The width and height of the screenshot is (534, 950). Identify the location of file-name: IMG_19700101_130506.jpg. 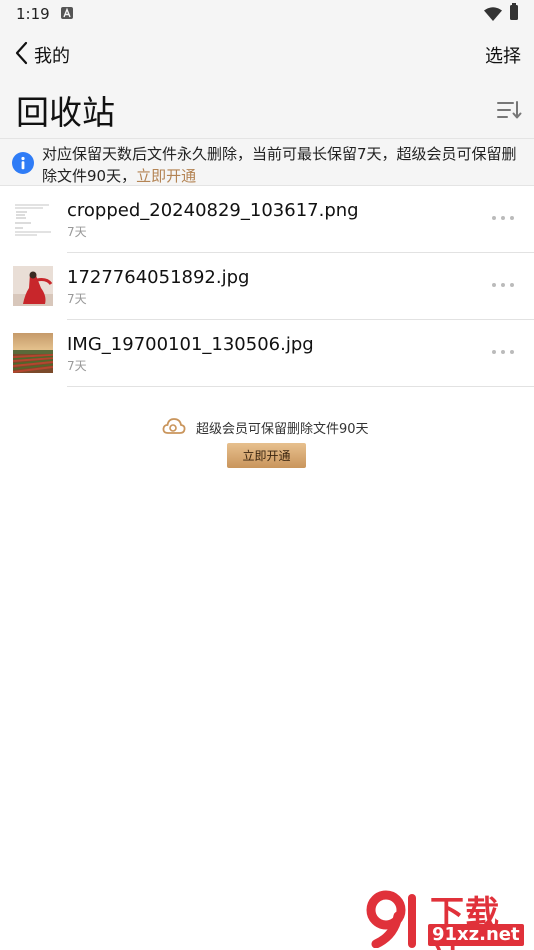
(190, 344).